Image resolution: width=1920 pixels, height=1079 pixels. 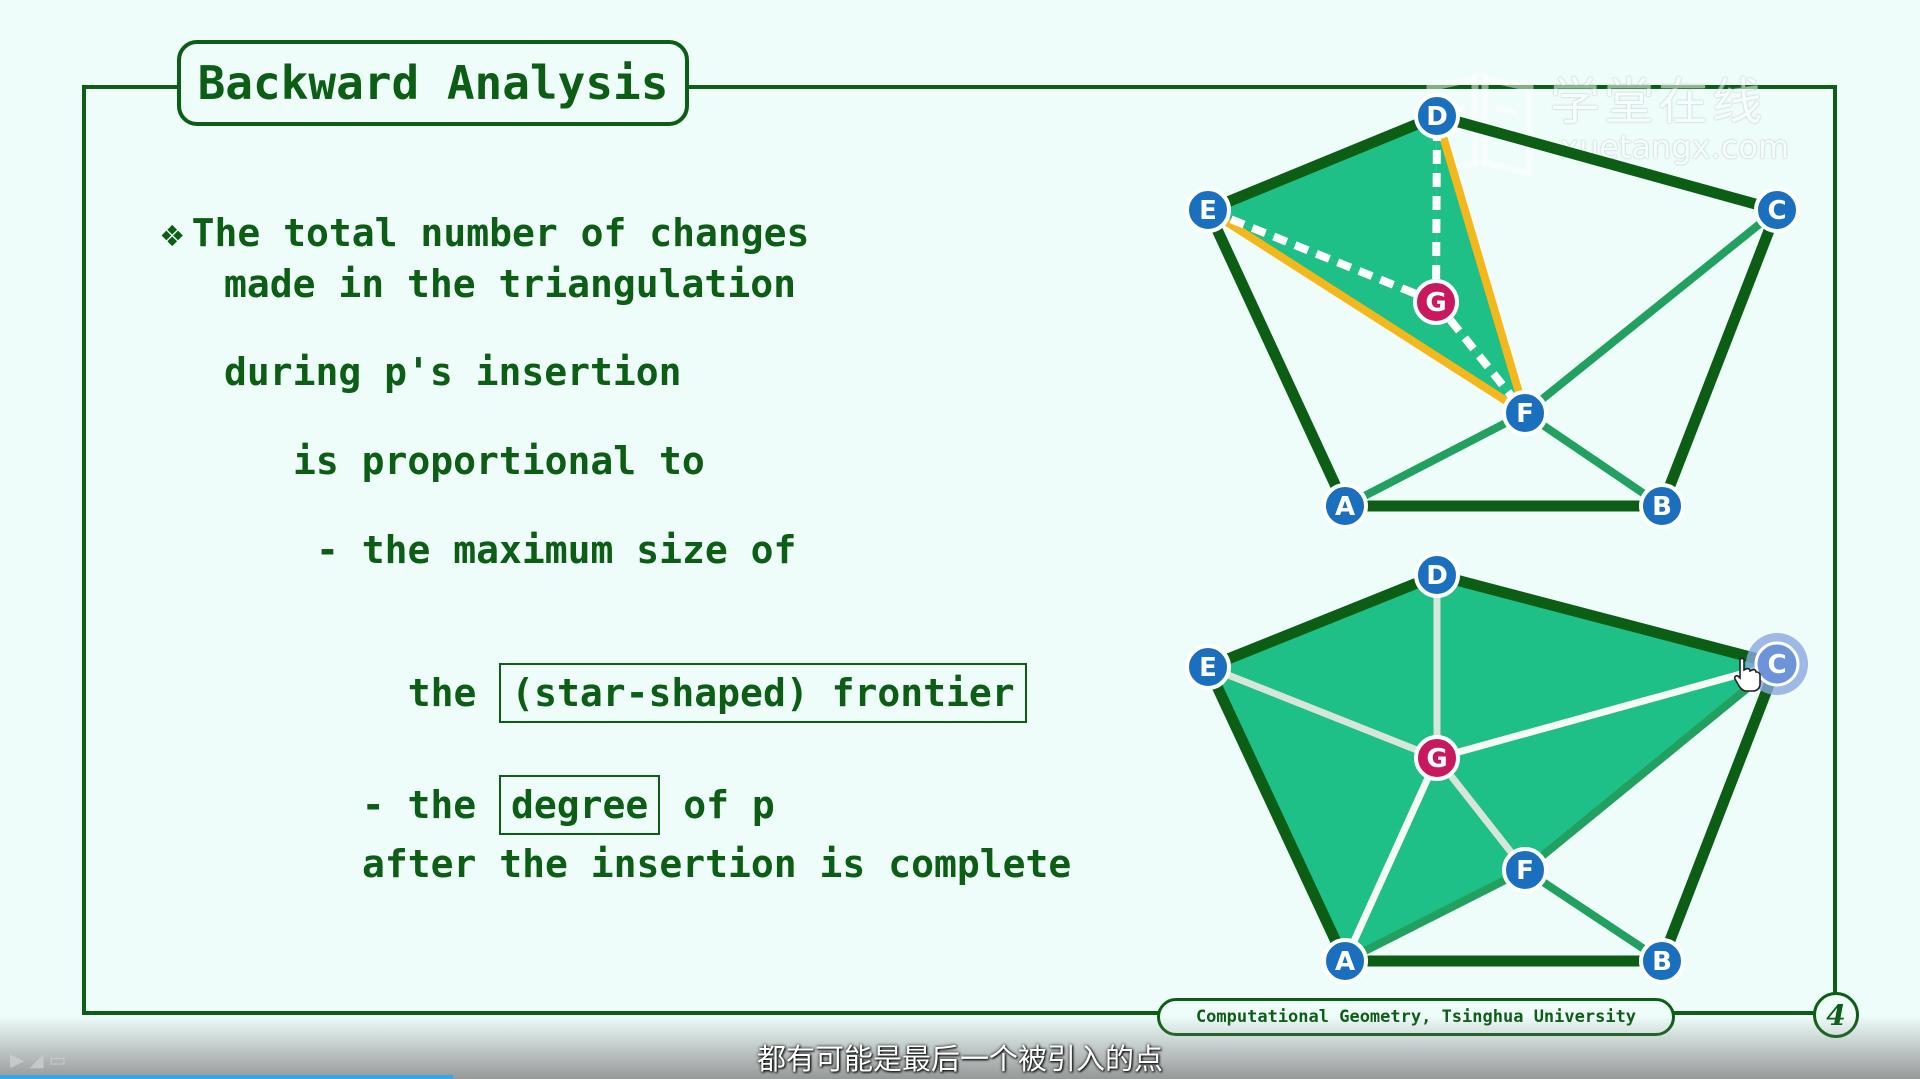 I want to click on top-diagram: D E C G F A B, so click(x=1492, y=311).